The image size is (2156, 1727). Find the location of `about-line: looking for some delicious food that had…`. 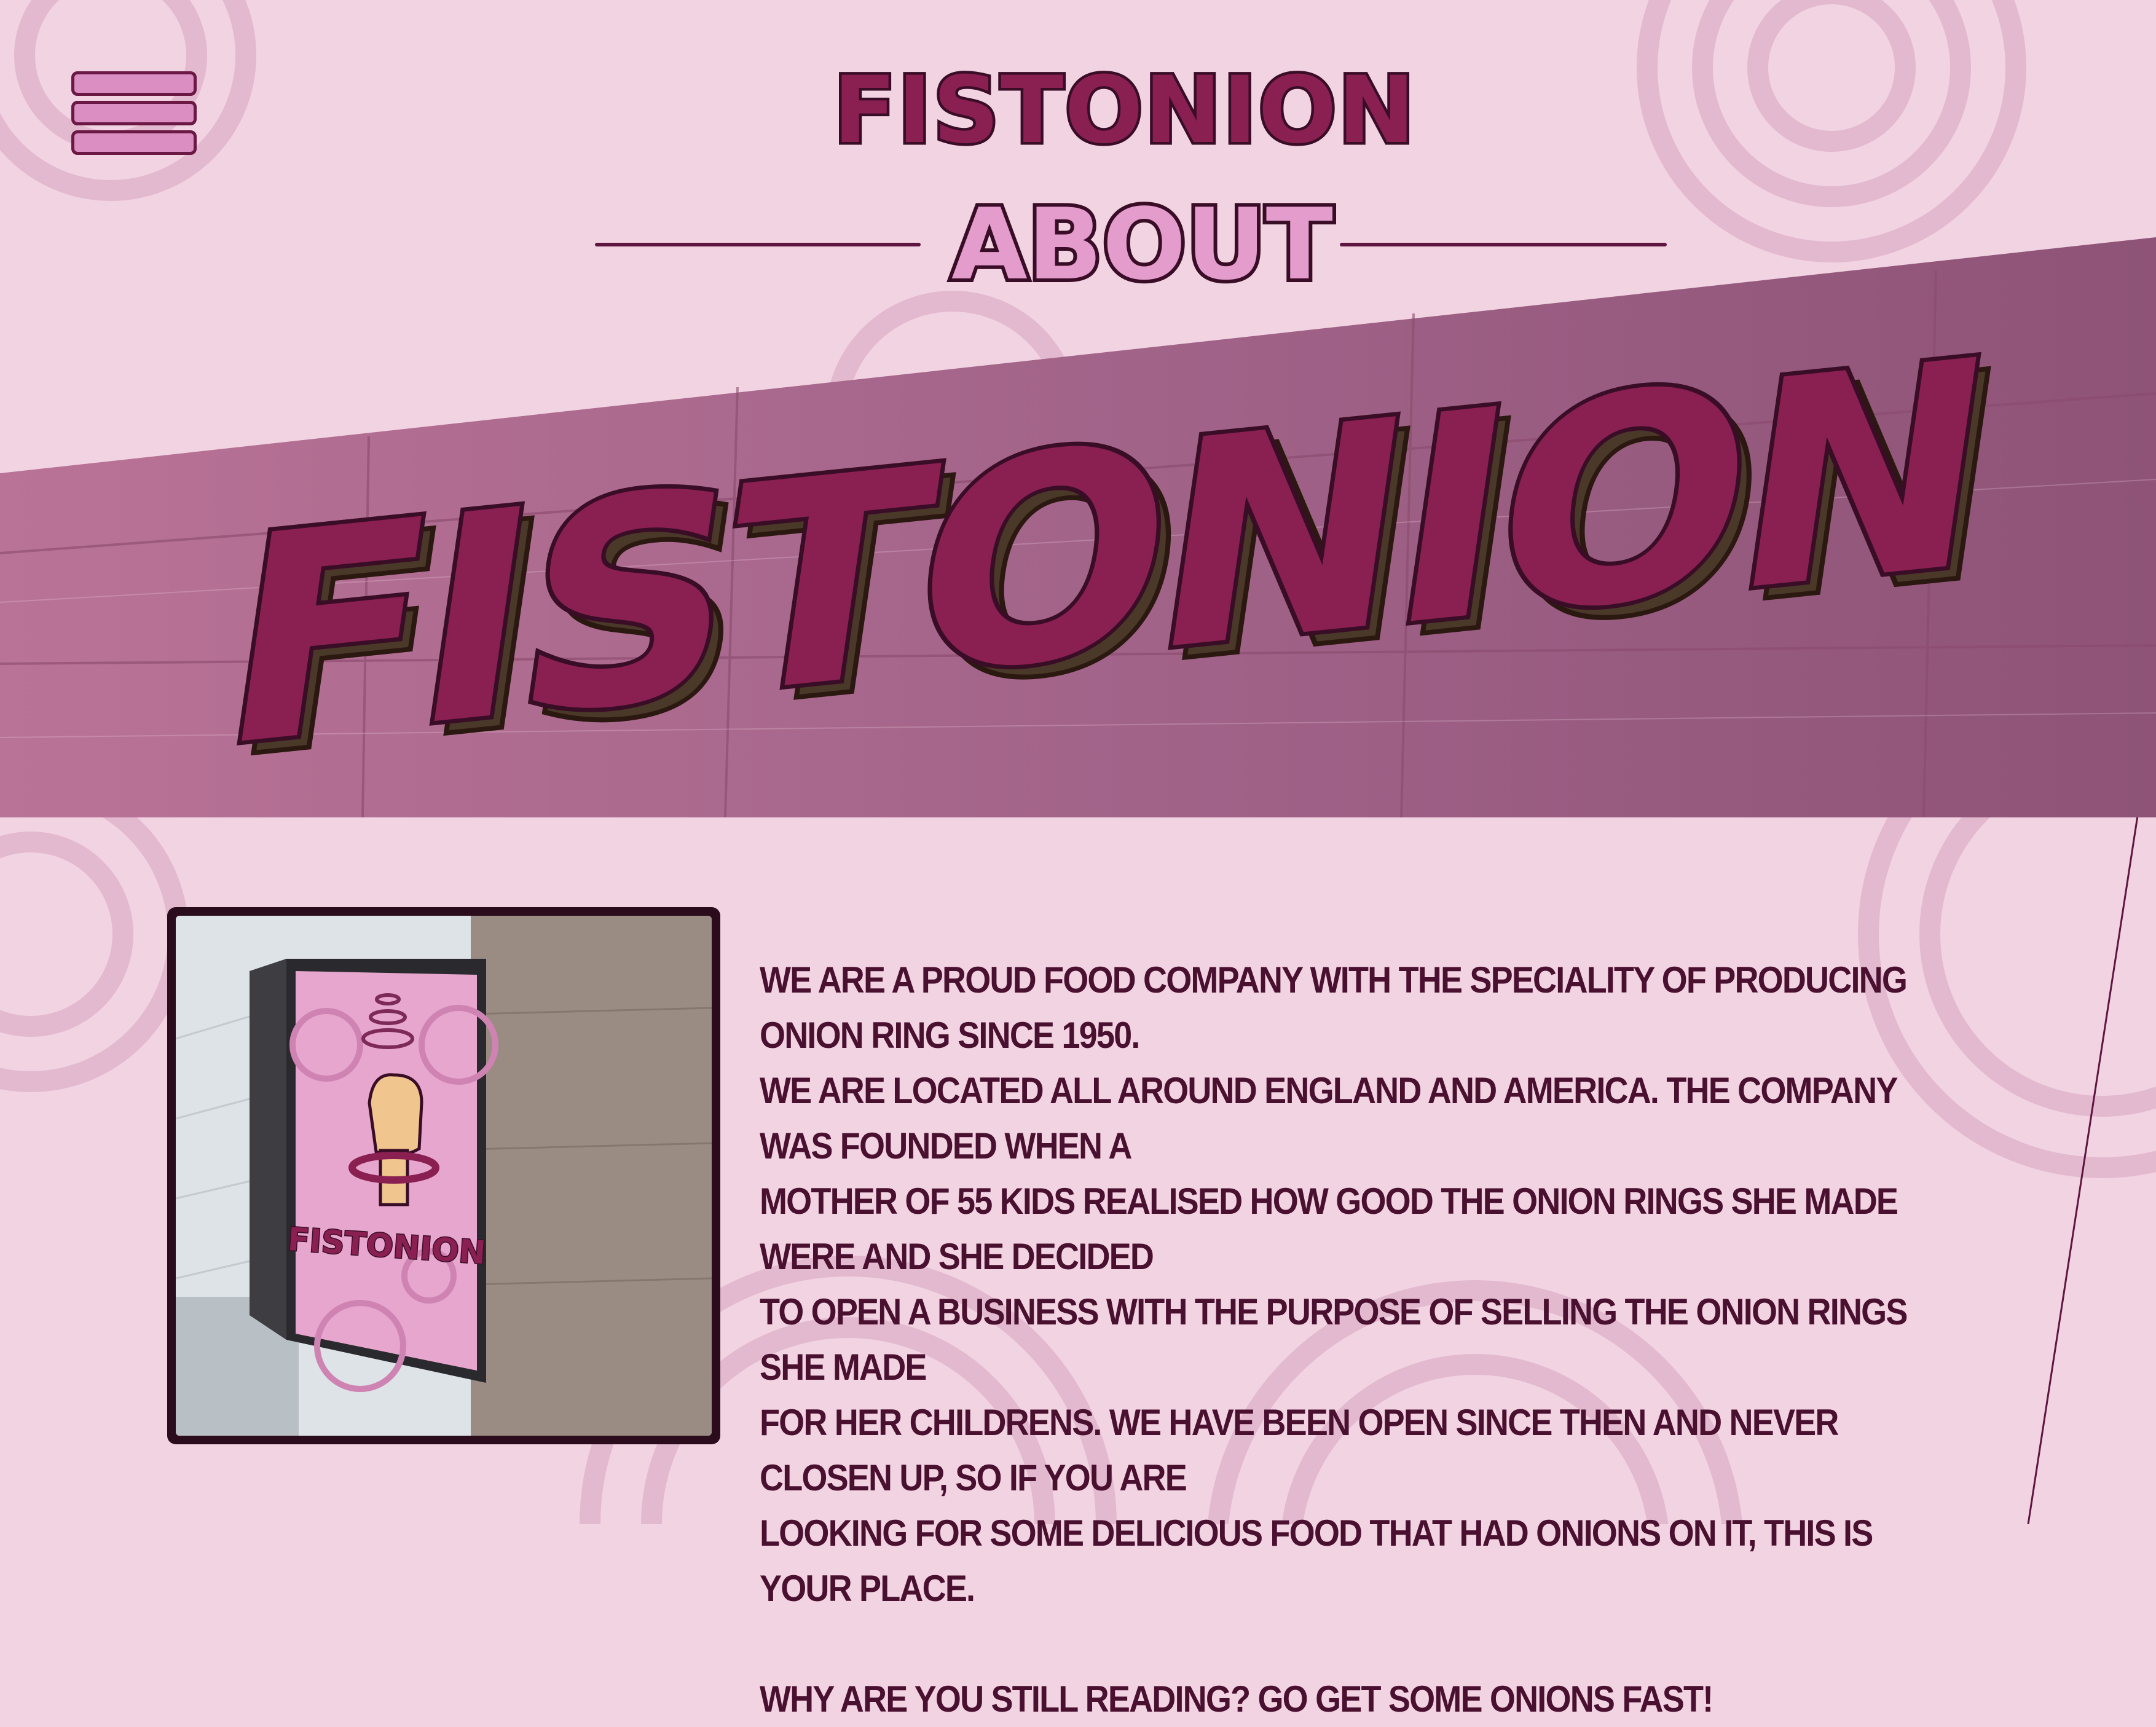

about-line: looking for some delicious food that had… is located at coordinates (1316, 1561).